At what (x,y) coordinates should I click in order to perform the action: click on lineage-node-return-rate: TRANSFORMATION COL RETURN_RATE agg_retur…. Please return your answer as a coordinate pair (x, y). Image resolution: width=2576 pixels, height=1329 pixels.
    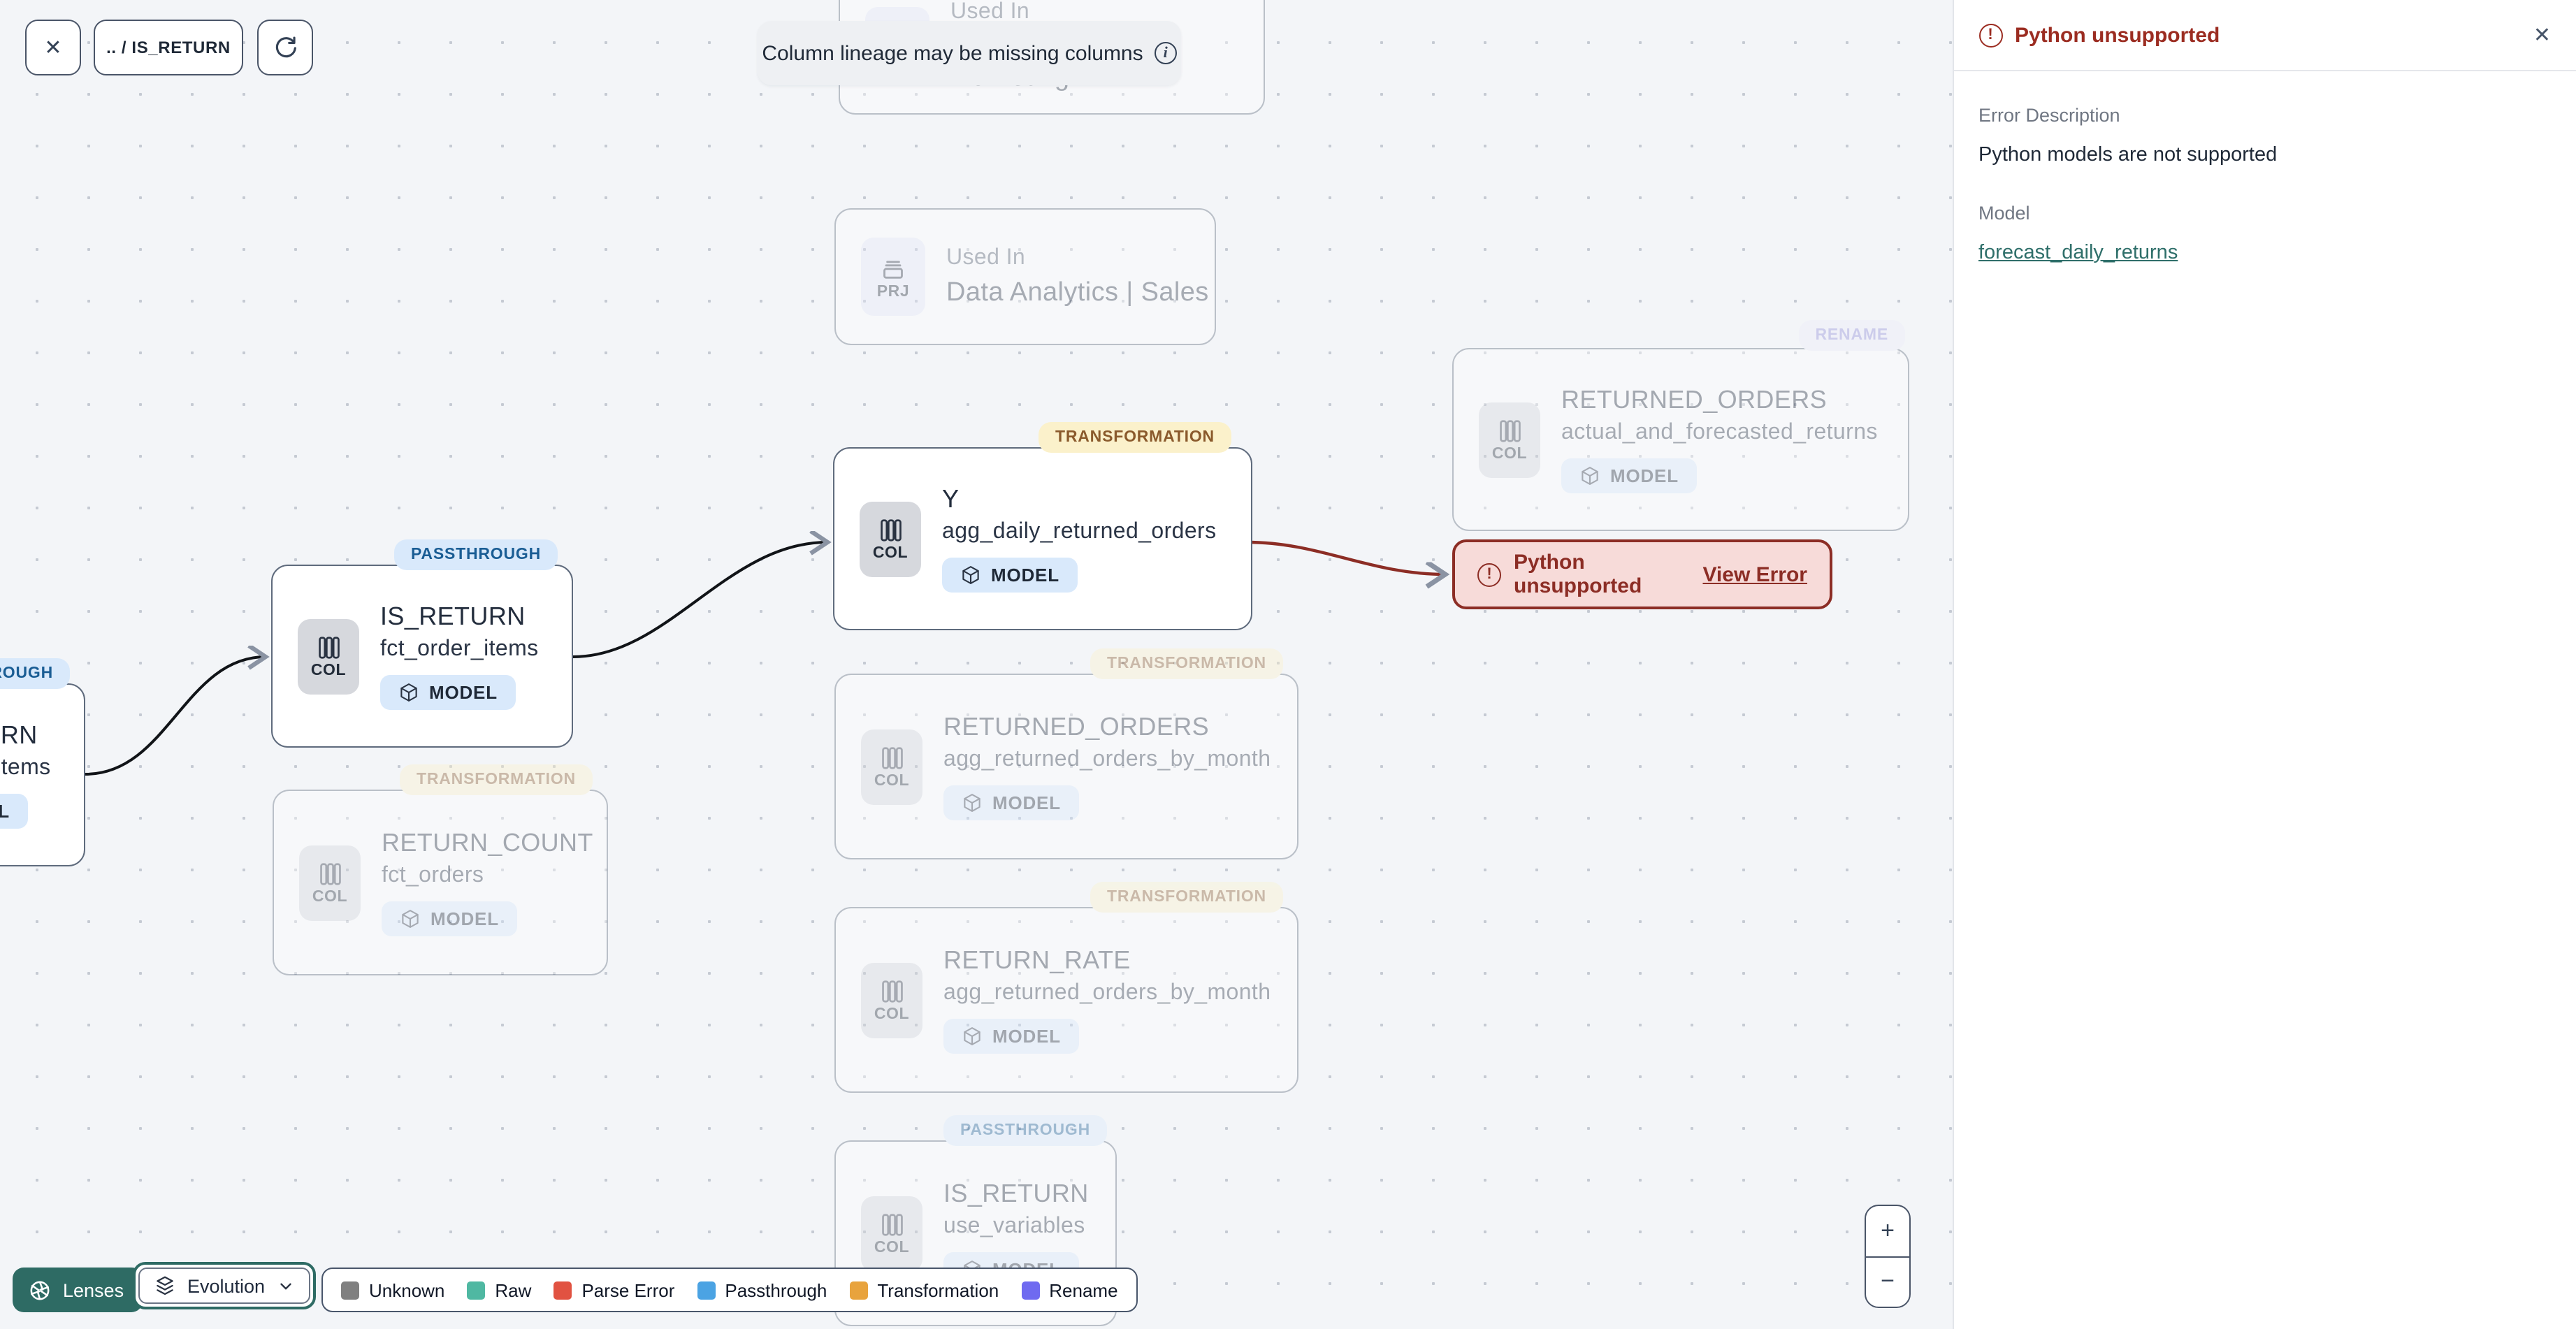
    Looking at the image, I should click on (1066, 987).